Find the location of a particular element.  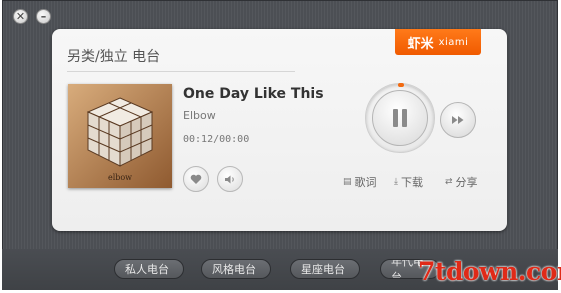

tab-private-radio: 私人电台 is located at coordinates (149, 269).